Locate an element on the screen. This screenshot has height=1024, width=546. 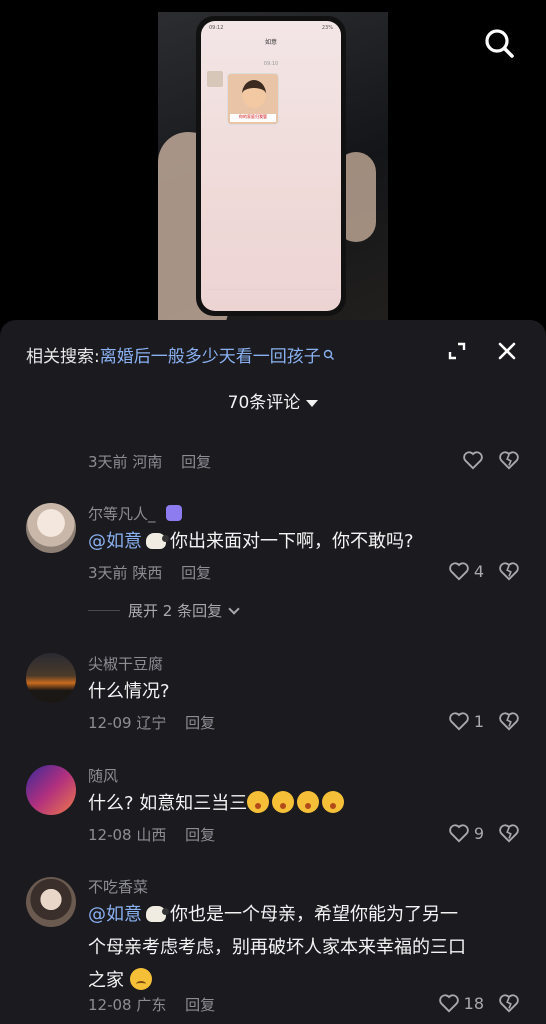
related-search-keyword: 离婚后一般多少天看一回孩子 is located at coordinates (210, 357).